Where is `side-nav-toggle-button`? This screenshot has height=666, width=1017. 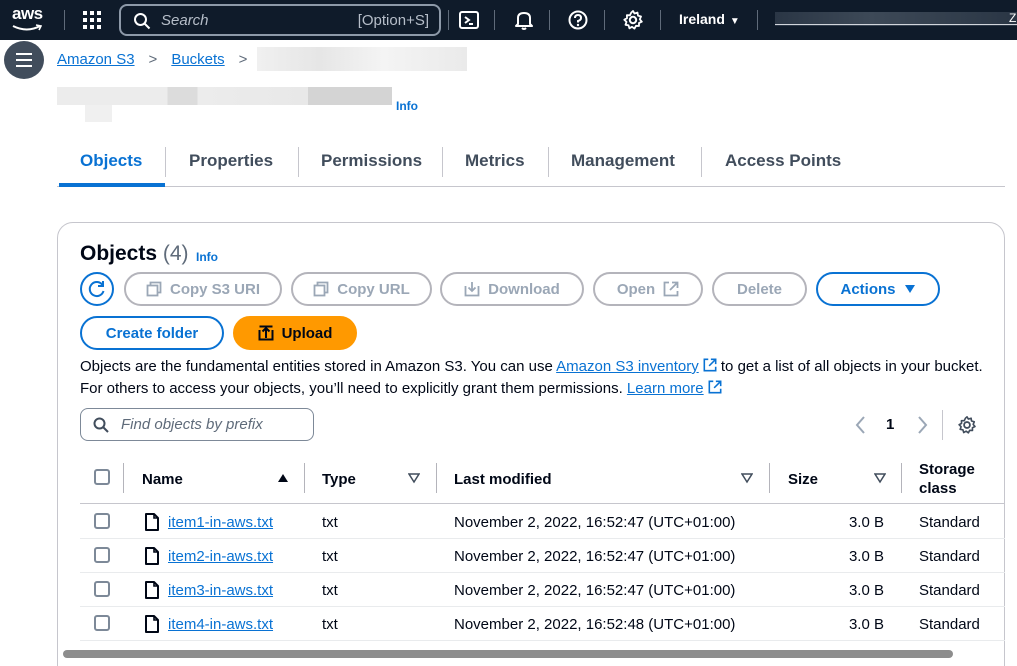 side-nav-toggle-button is located at coordinates (24, 60).